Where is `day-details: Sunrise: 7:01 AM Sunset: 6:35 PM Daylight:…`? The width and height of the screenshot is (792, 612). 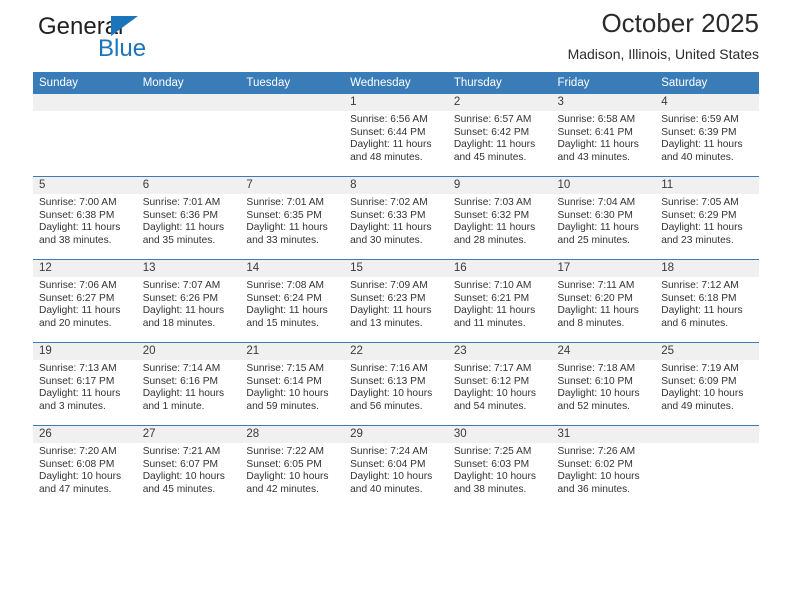 day-details: Sunrise: 7:01 AM Sunset: 6:35 PM Daylight:… is located at coordinates (292, 220).